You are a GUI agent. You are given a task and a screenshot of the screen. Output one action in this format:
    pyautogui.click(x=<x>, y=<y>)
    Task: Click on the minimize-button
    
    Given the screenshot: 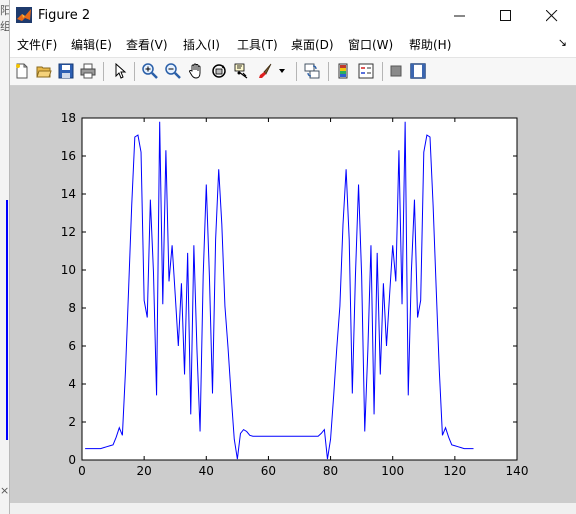 What is the action you would take?
    pyautogui.click(x=460, y=15)
    